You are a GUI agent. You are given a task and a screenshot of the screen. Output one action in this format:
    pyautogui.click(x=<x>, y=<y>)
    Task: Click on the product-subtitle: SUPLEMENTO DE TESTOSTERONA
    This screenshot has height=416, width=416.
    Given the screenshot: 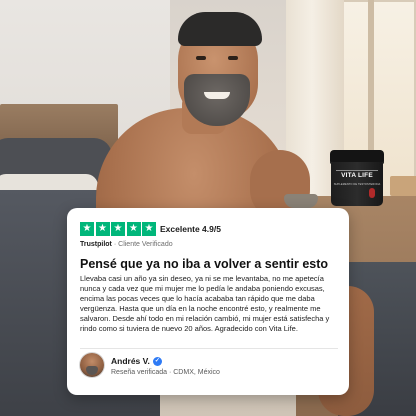 What is the action you would take?
    pyautogui.click(x=357, y=184)
    